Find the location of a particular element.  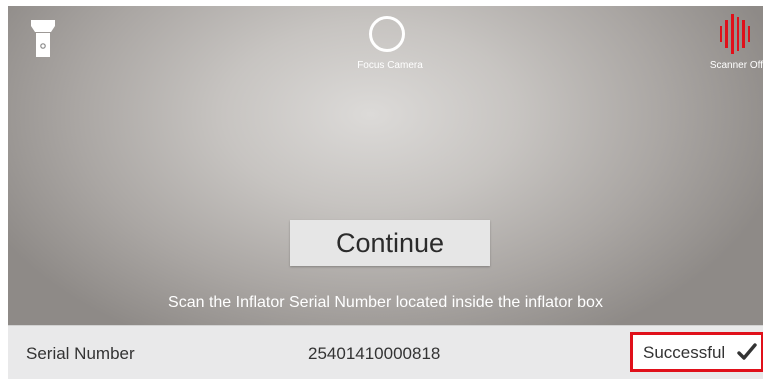

continue-button: Continue is located at coordinates (390, 243).